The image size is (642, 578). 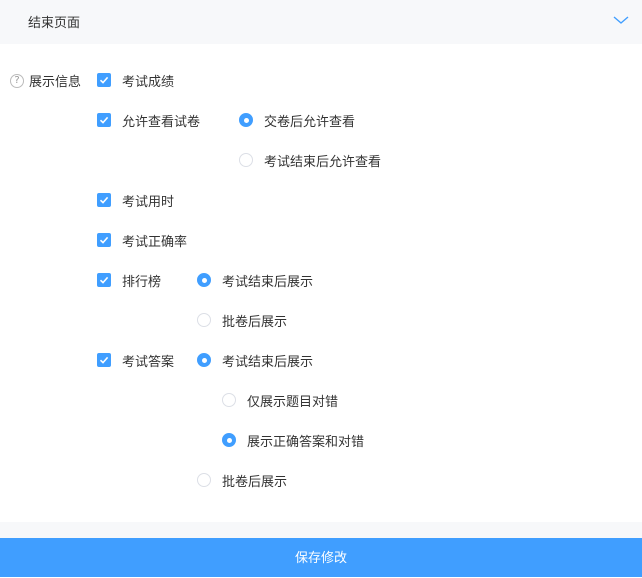 I want to click on section-header: 结束页面, so click(x=321, y=22).